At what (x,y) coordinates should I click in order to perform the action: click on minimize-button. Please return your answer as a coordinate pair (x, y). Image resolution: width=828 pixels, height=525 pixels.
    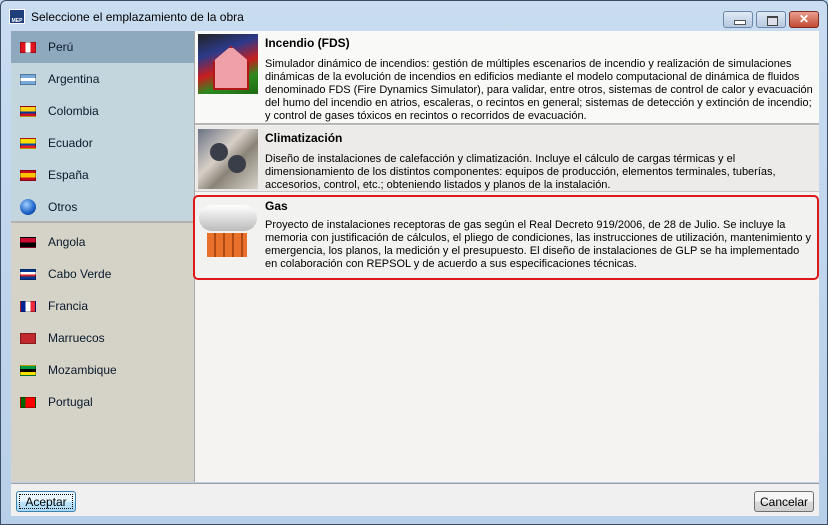
    Looking at the image, I should click on (738, 19).